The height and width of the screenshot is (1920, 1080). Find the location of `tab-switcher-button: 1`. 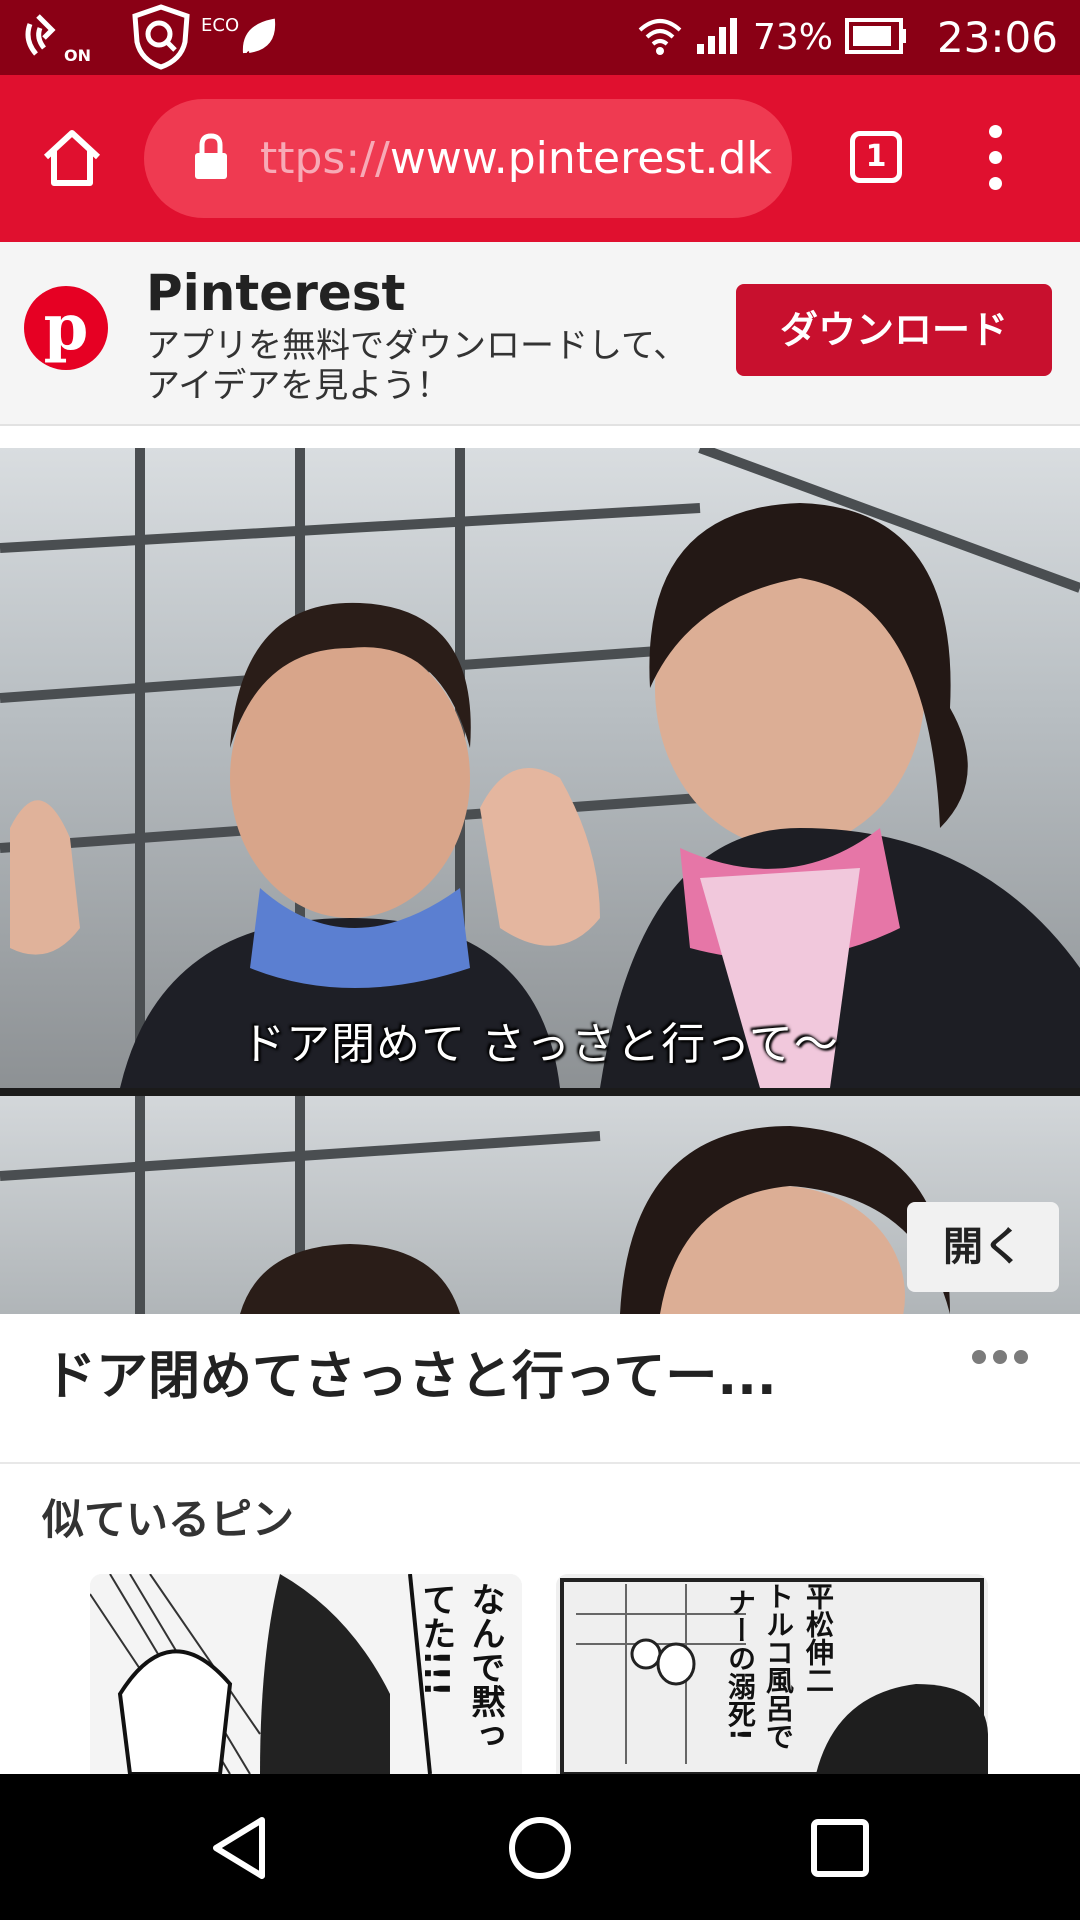

tab-switcher-button: 1 is located at coordinates (876, 157).